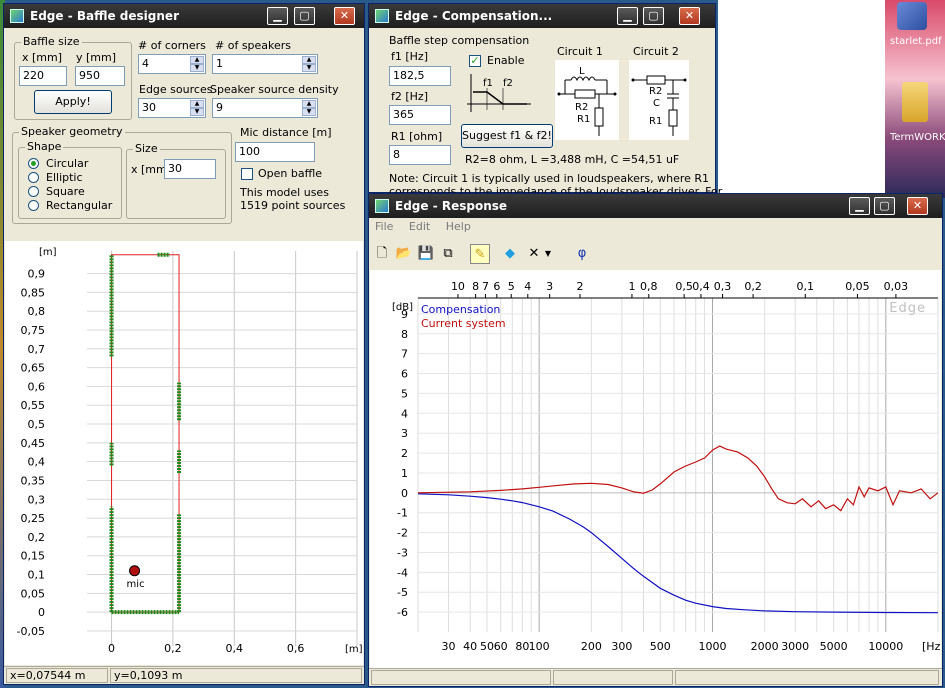  Describe the element at coordinates (402, 592) in the screenshot. I see `y-tick-label: -5` at that location.